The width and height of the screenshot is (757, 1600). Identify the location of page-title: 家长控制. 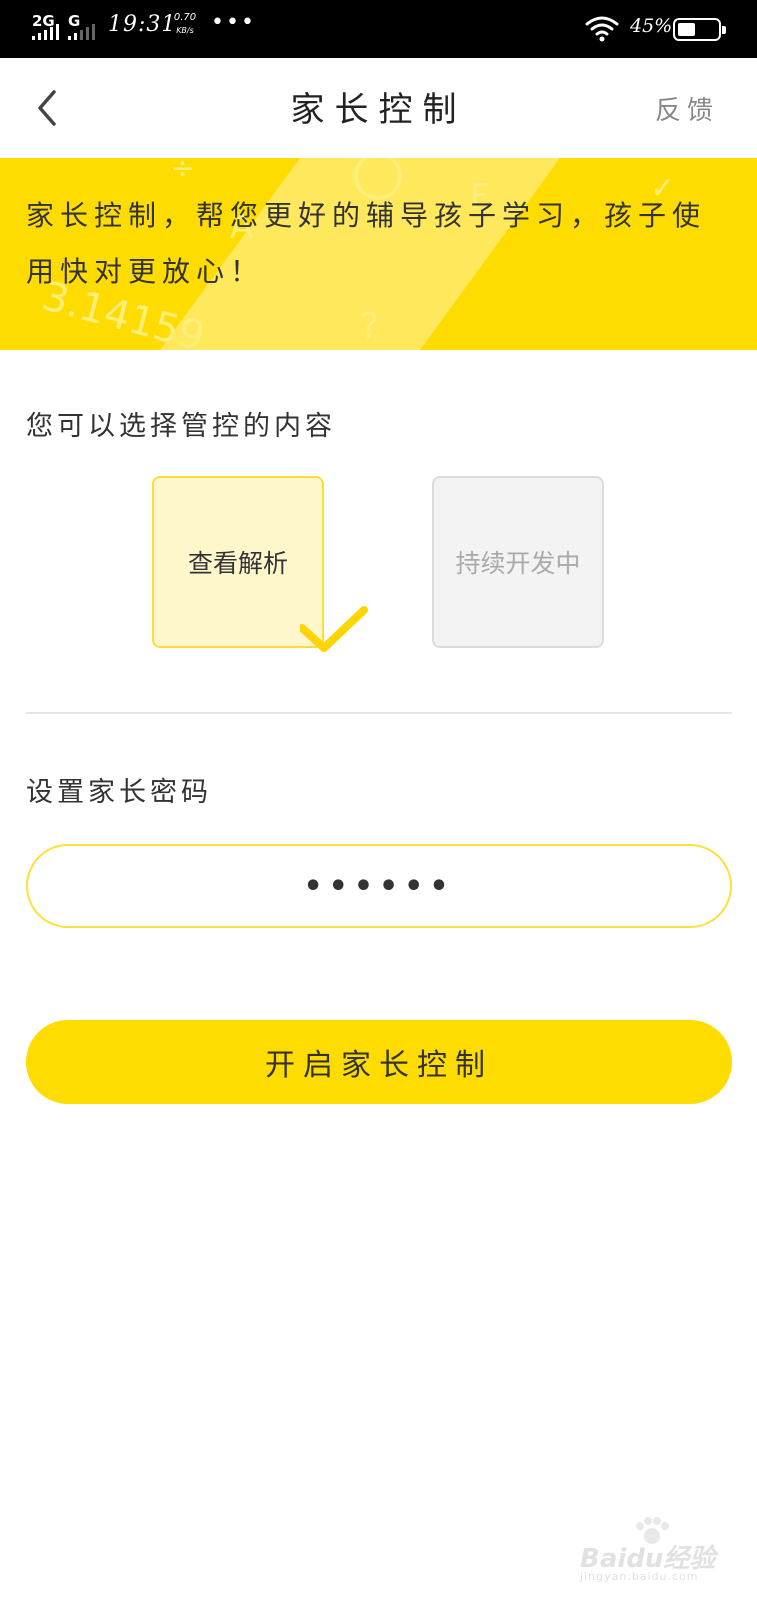
(378, 110).